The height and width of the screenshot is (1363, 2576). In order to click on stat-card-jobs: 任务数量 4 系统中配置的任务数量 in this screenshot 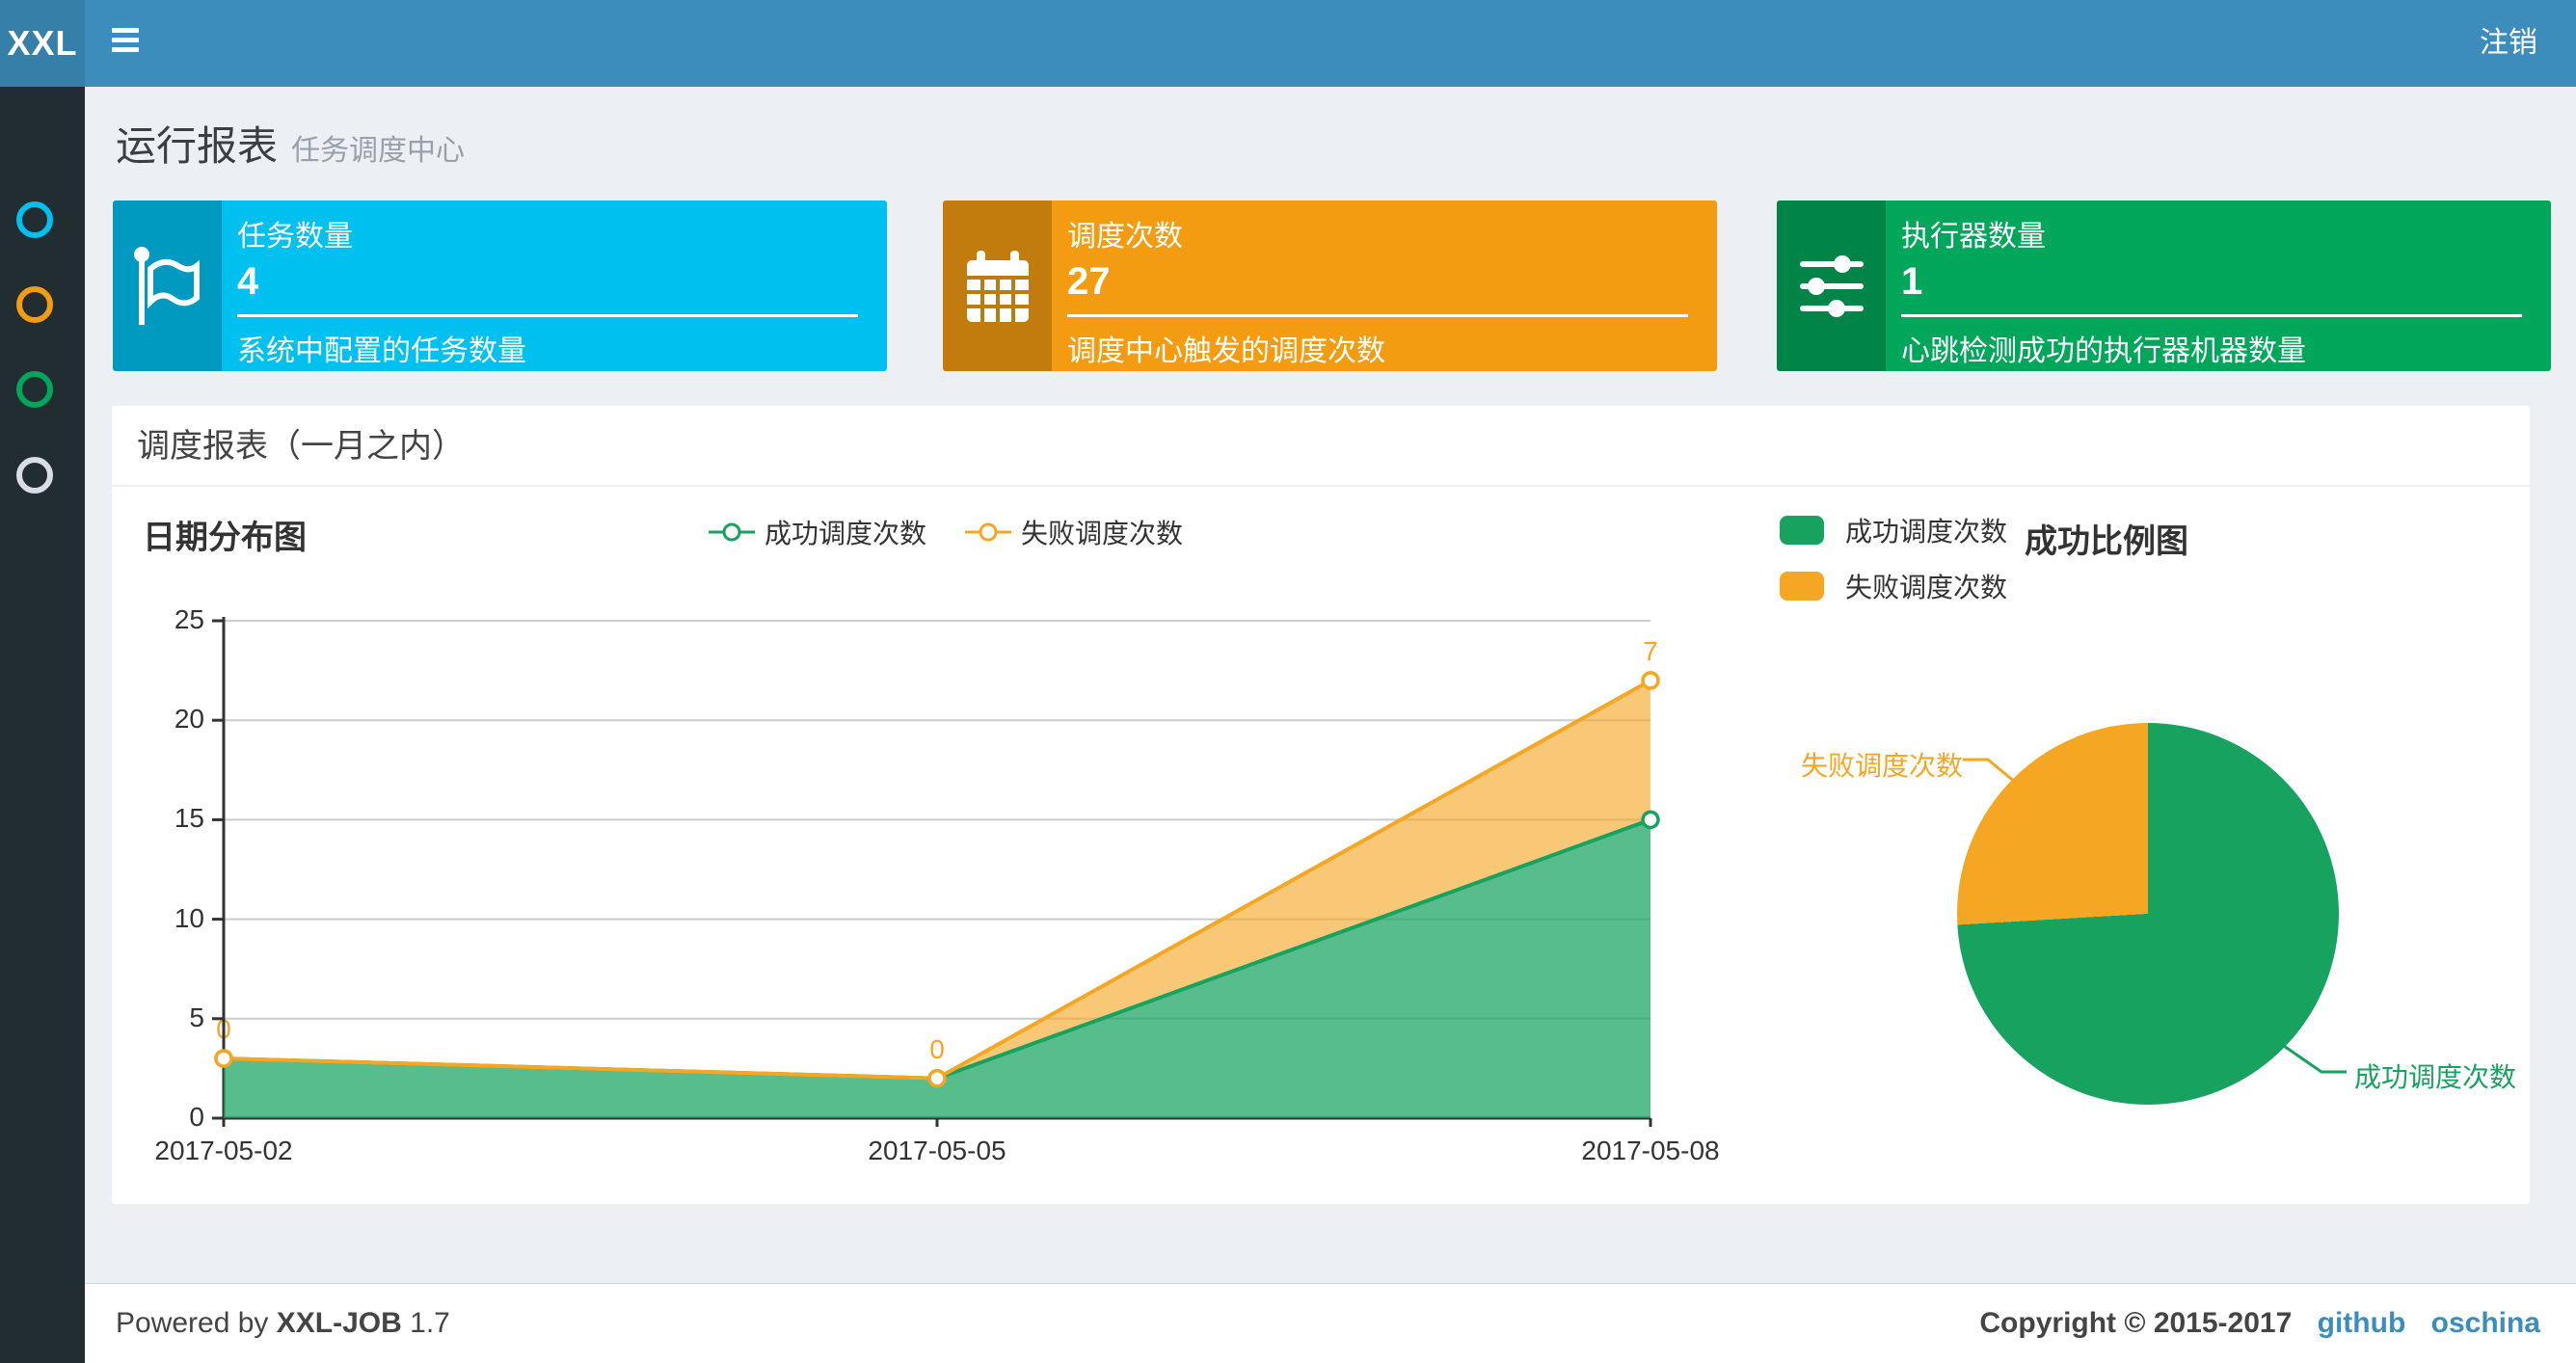, I will do `click(500, 285)`.